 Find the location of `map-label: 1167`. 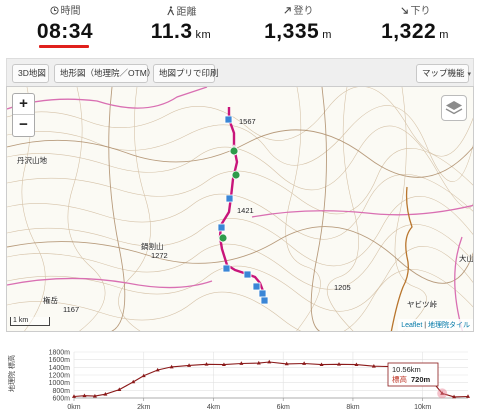

map-label: 1167 is located at coordinates (71, 309).